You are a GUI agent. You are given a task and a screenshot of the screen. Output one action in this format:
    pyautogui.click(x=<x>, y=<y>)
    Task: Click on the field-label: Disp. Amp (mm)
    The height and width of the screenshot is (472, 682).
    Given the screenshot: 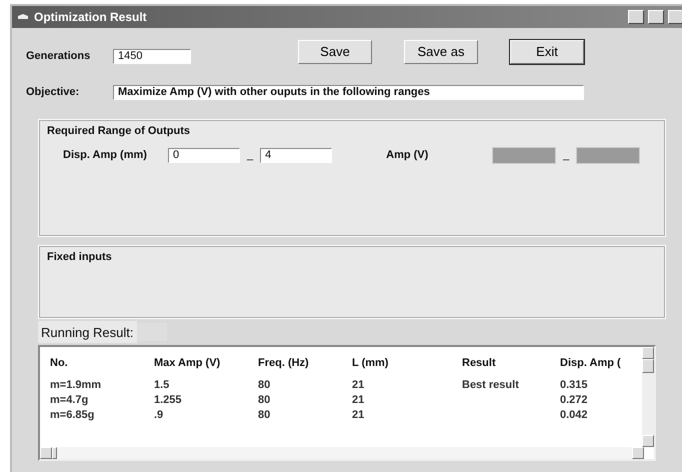 What is the action you would take?
    pyautogui.click(x=105, y=156)
    